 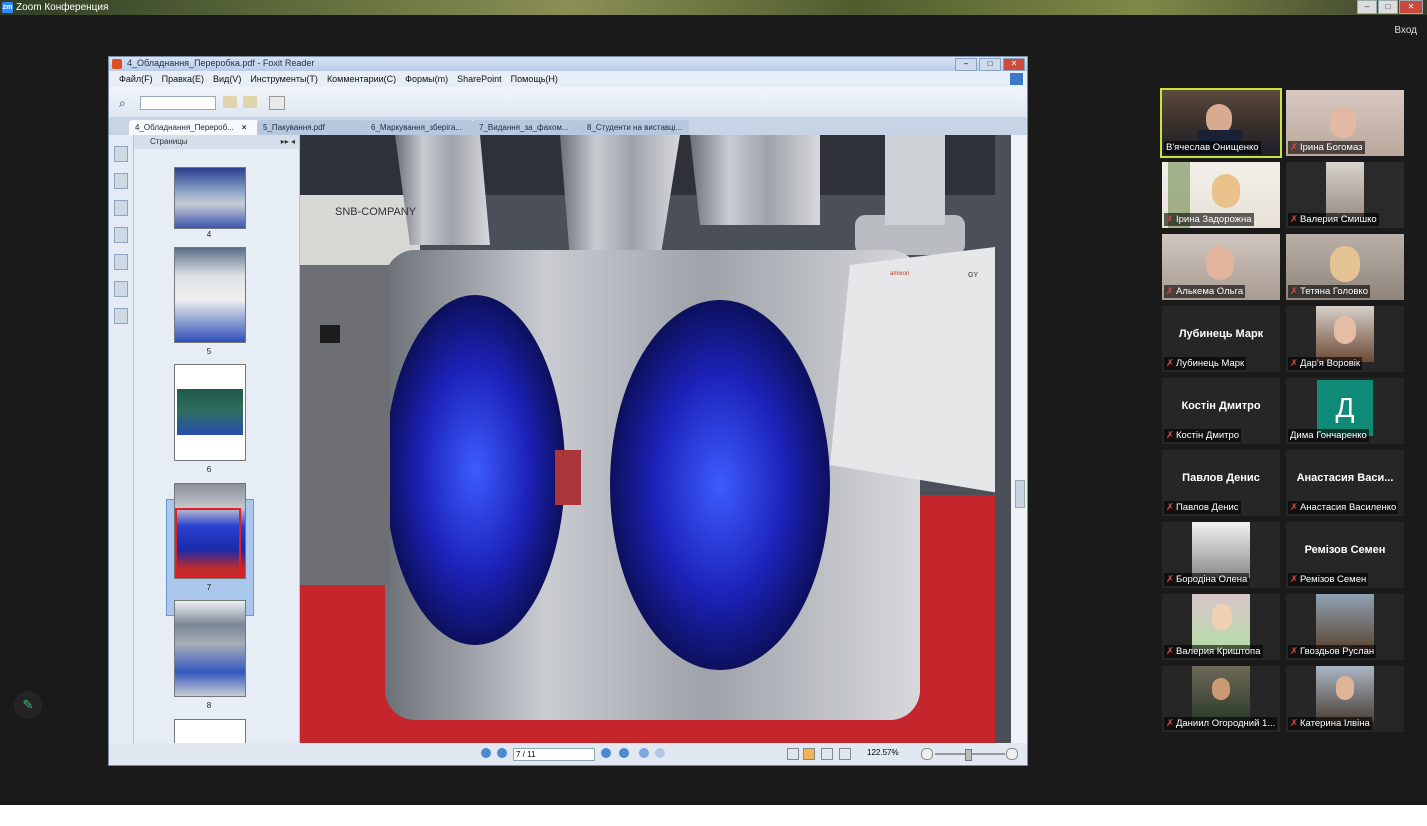 What do you see at coordinates (606, 753) in the screenshot?
I see `next-page-icon` at bounding box center [606, 753].